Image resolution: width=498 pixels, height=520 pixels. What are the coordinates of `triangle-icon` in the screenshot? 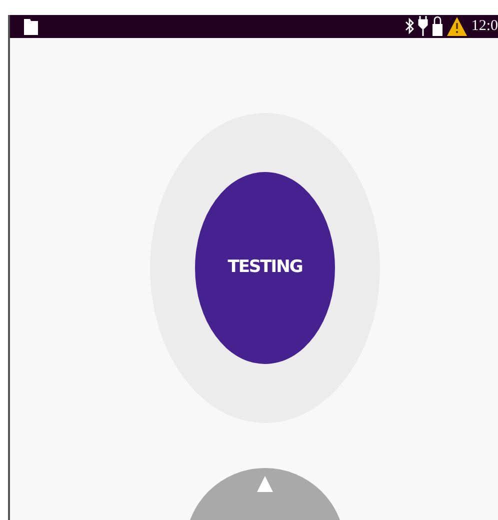 It's located at (265, 484).